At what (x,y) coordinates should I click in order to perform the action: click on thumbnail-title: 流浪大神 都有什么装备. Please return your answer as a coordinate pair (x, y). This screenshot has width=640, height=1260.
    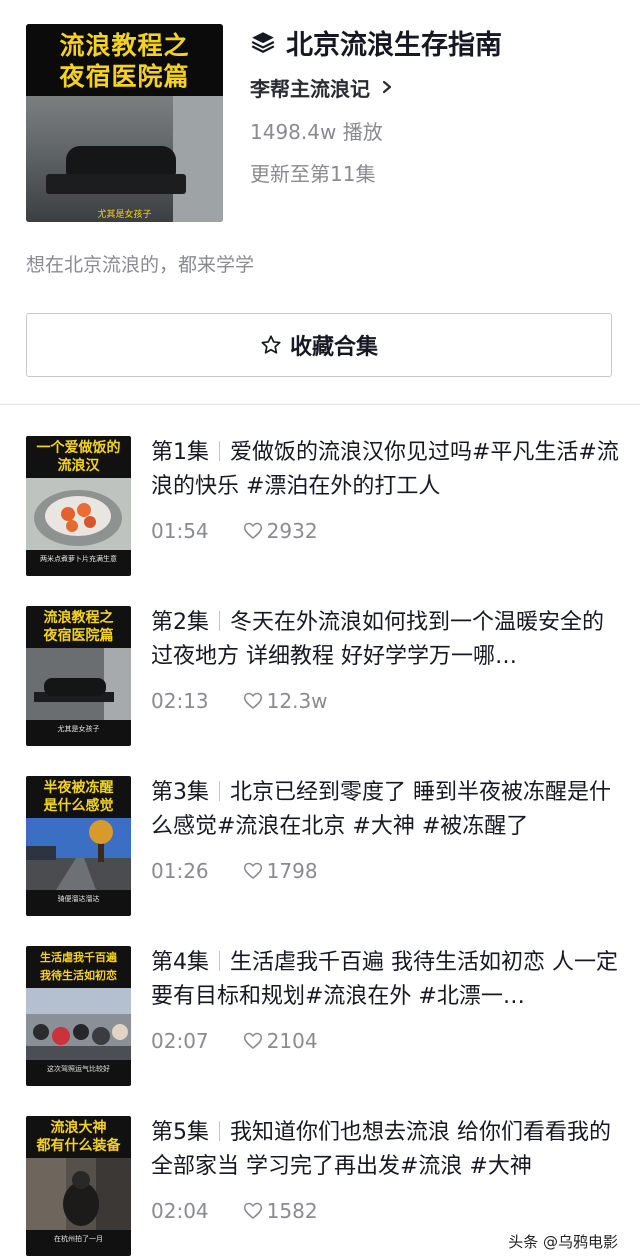
    Looking at the image, I should click on (78, 1137).